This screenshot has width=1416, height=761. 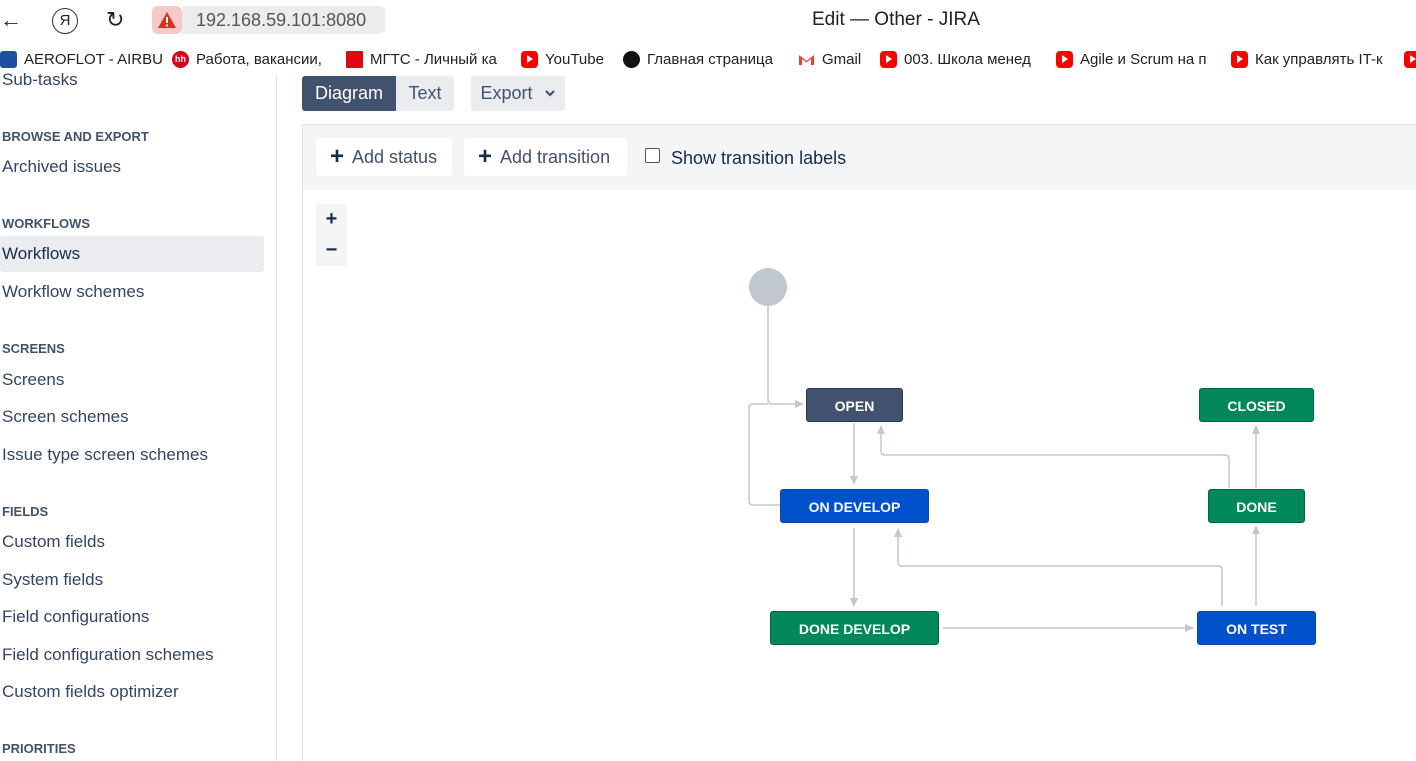 I want to click on transition-on-develop-to-open, so click(x=764, y=454).